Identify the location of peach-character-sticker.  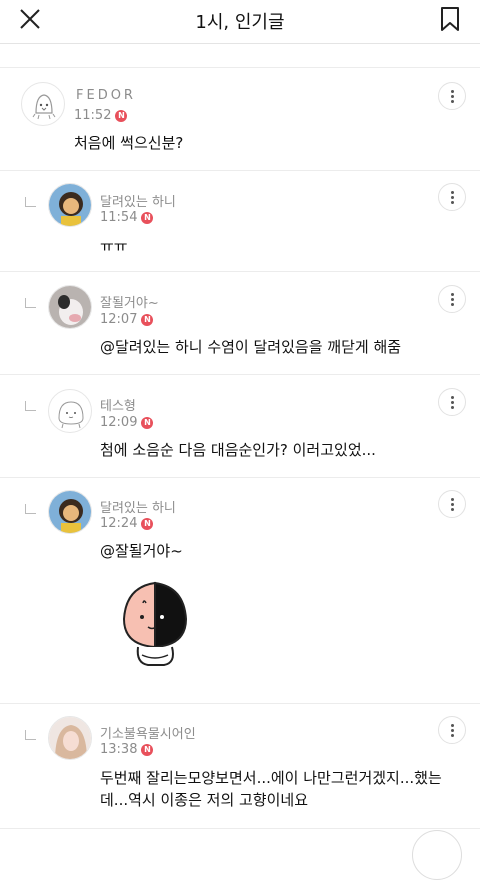
(155, 623).